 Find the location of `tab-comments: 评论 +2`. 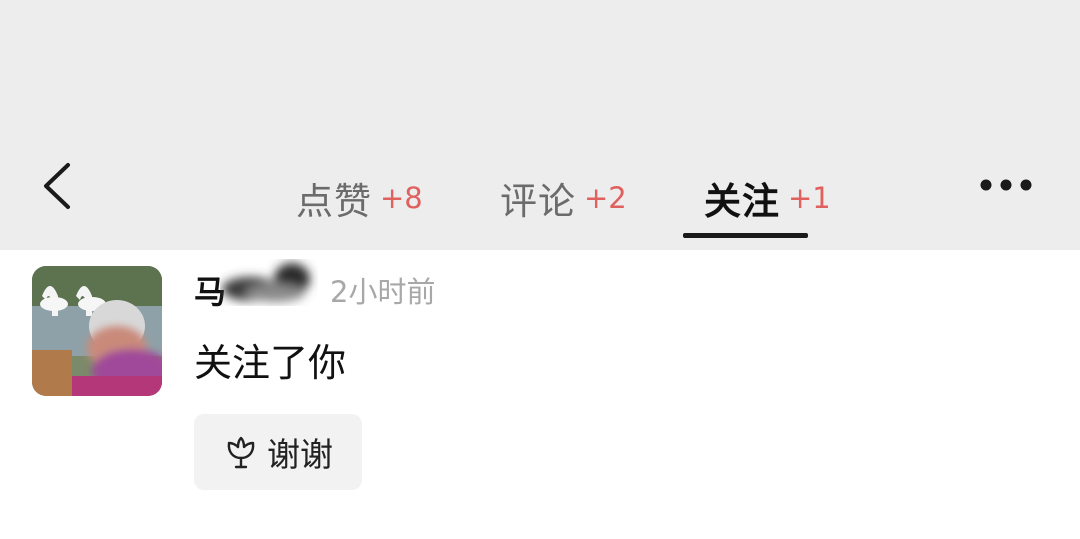

tab-comments: 评论 +2 is located at coordinates (563, 198).